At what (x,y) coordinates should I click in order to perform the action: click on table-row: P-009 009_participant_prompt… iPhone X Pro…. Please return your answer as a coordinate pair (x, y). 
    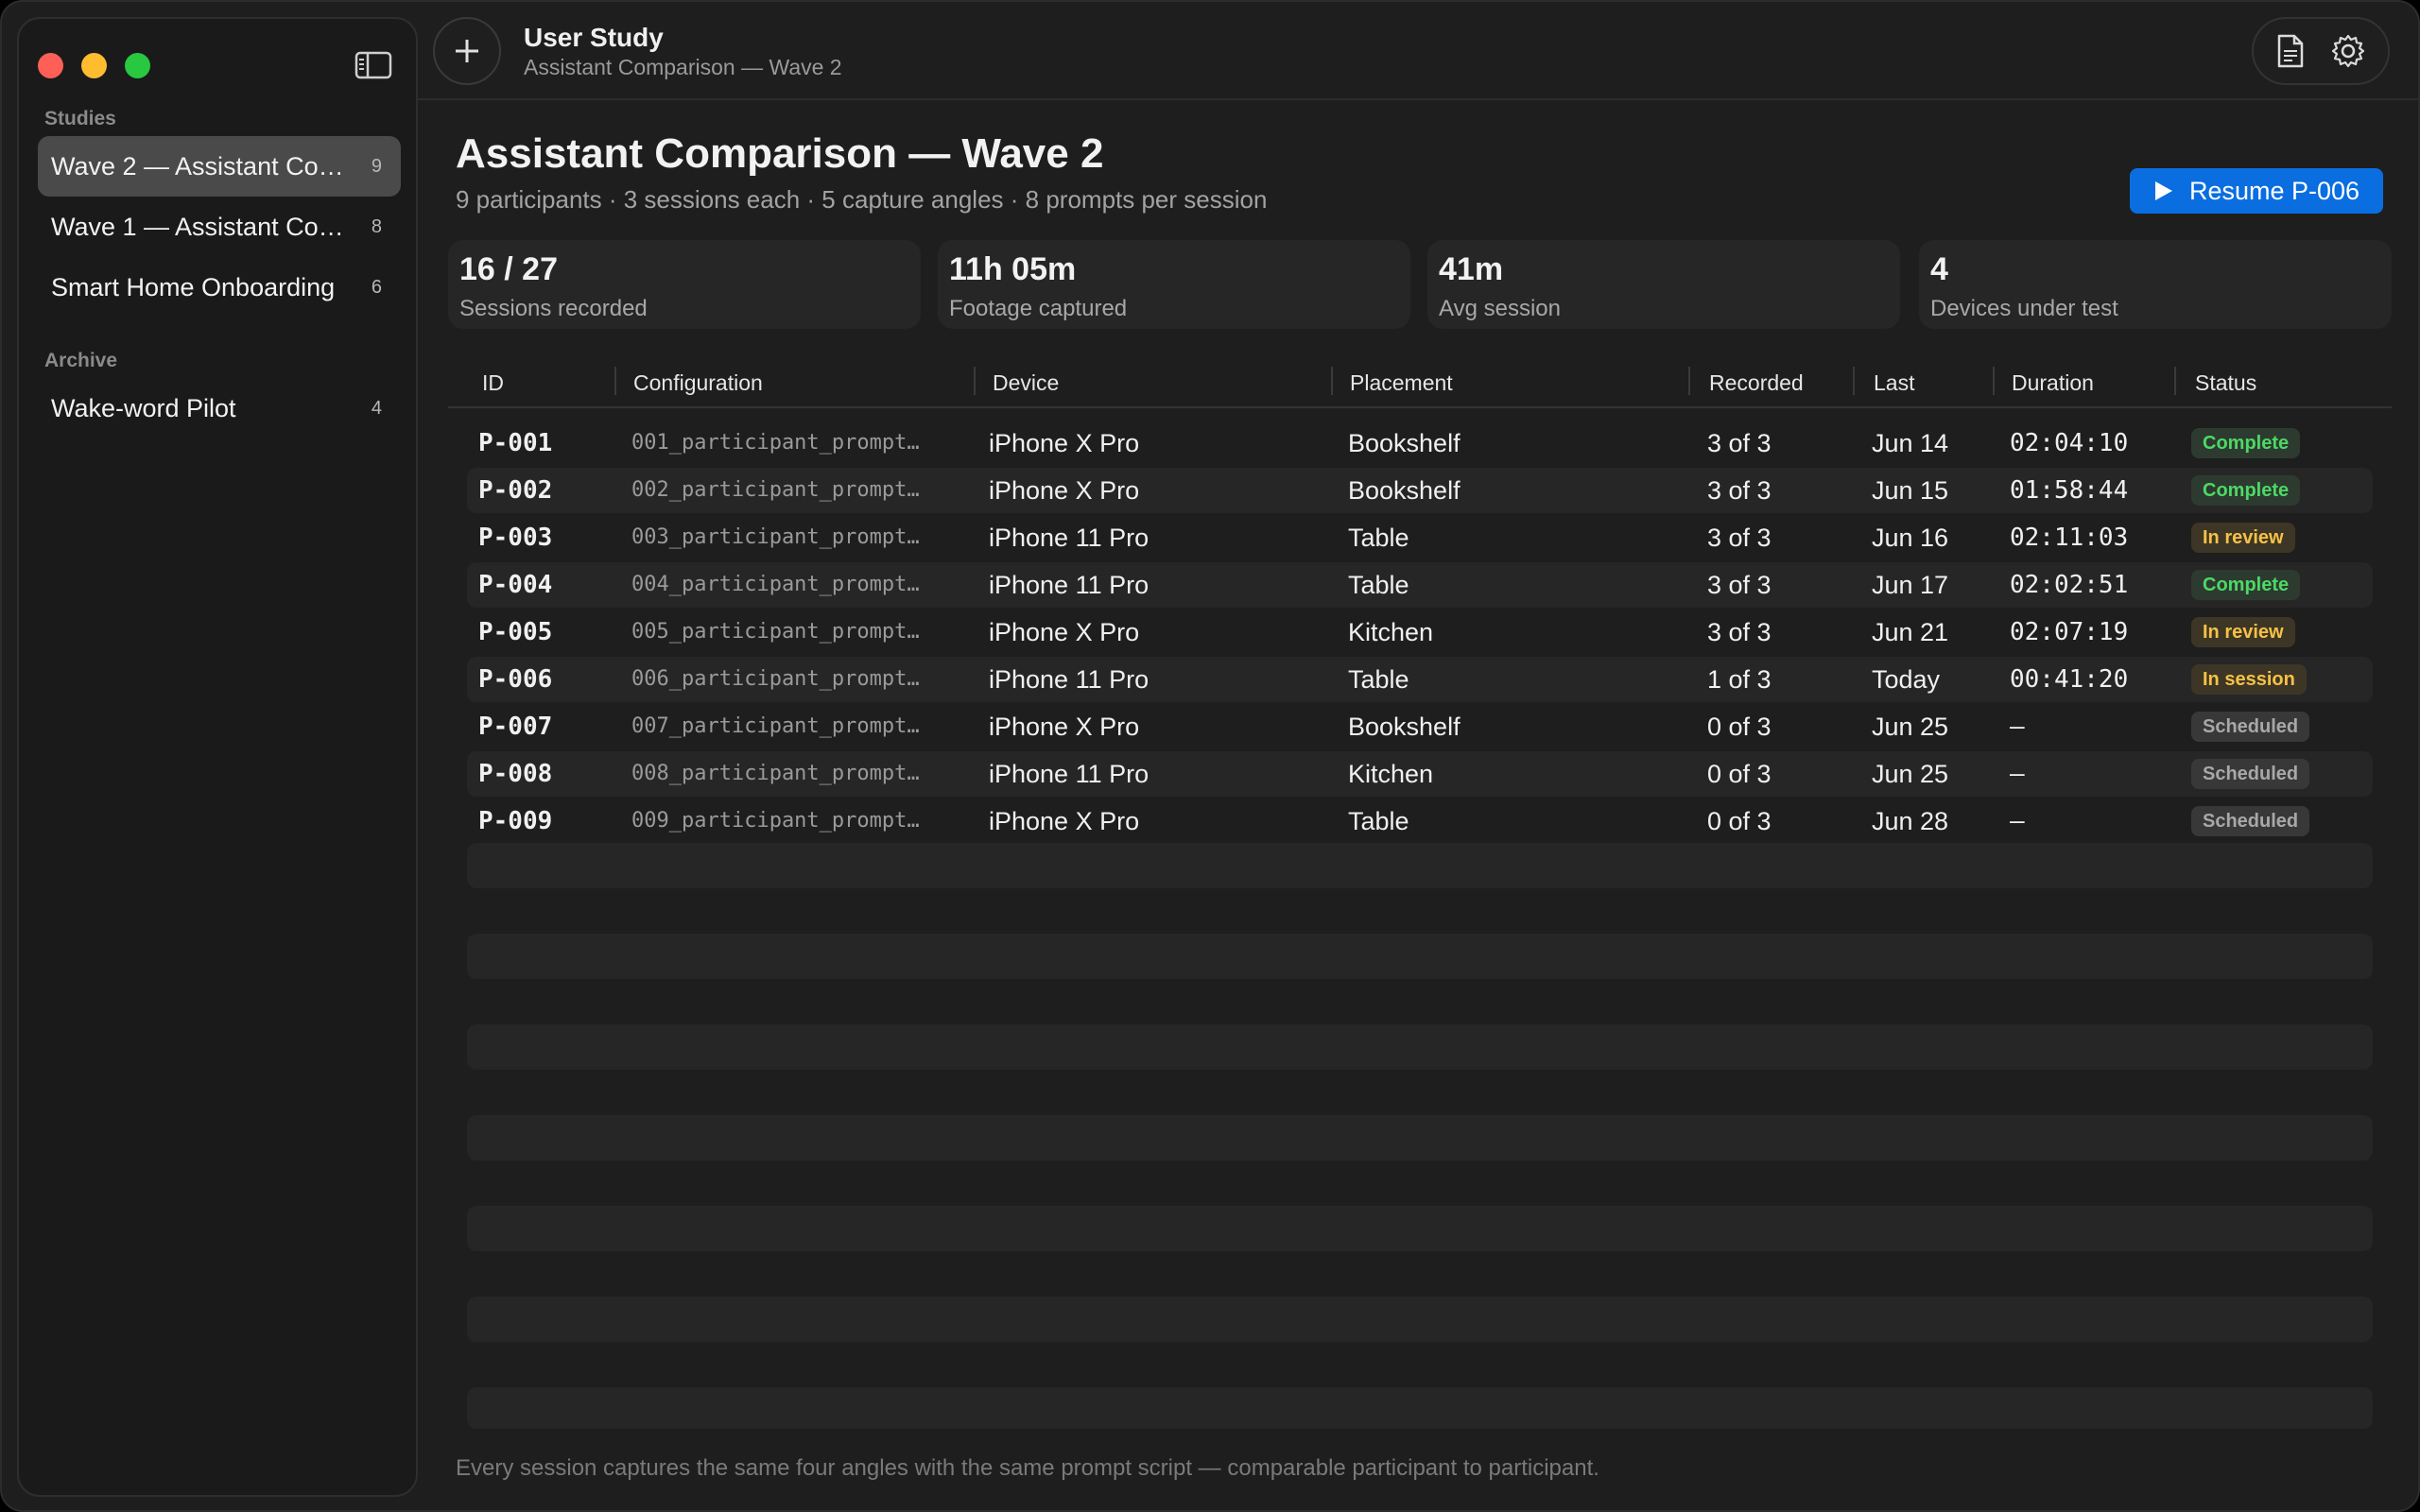
    Looking at the image, I should click on (1420, 821).